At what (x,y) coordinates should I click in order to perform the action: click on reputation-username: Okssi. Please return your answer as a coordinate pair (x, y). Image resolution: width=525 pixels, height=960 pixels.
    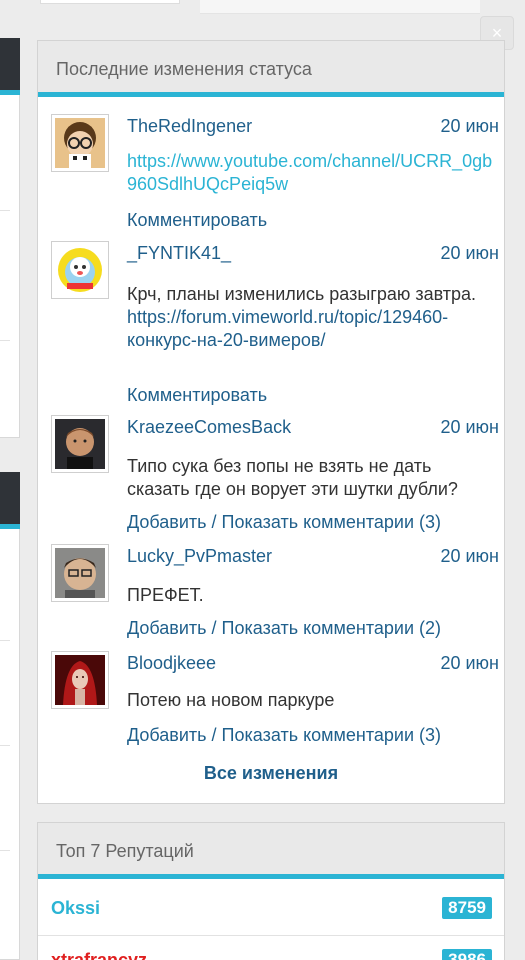
    Looking at the image, I should click on (75, 908).